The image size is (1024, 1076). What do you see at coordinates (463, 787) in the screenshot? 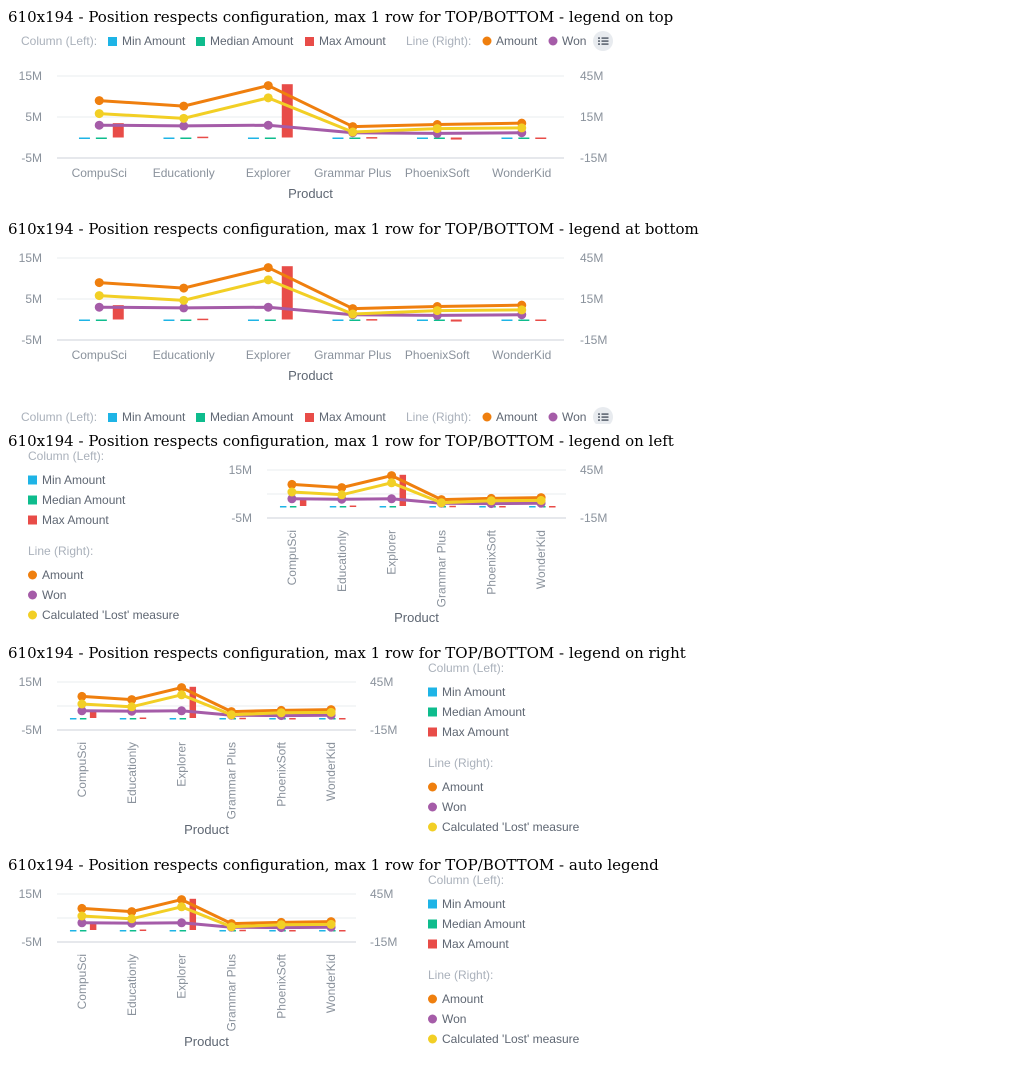
I see `legend-item-label: Amount` at bounding box center [463, 787].